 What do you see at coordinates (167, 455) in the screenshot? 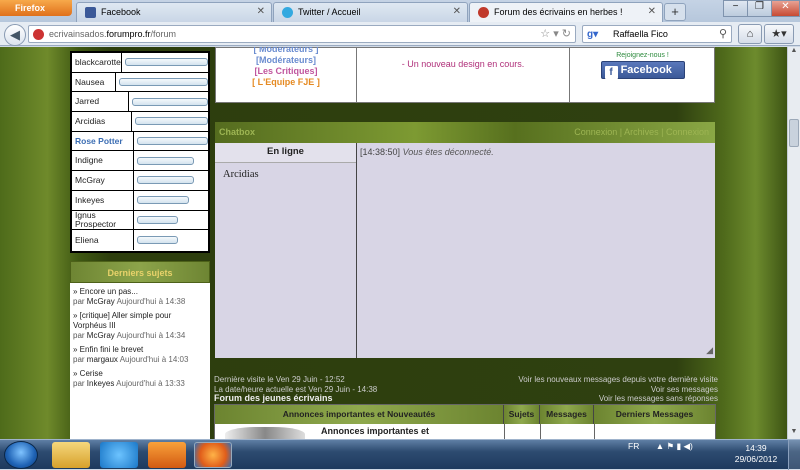
I see `media-player-icon` at bounding box center [167, 455].